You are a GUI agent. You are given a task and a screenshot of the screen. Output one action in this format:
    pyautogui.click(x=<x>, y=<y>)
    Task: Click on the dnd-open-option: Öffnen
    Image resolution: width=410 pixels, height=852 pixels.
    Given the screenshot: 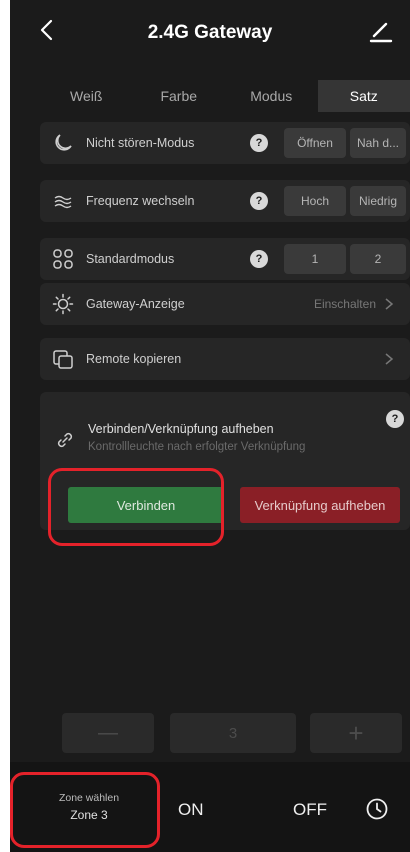 What is the action you would take?
    pyautogui.click(x=315, y=143)
    